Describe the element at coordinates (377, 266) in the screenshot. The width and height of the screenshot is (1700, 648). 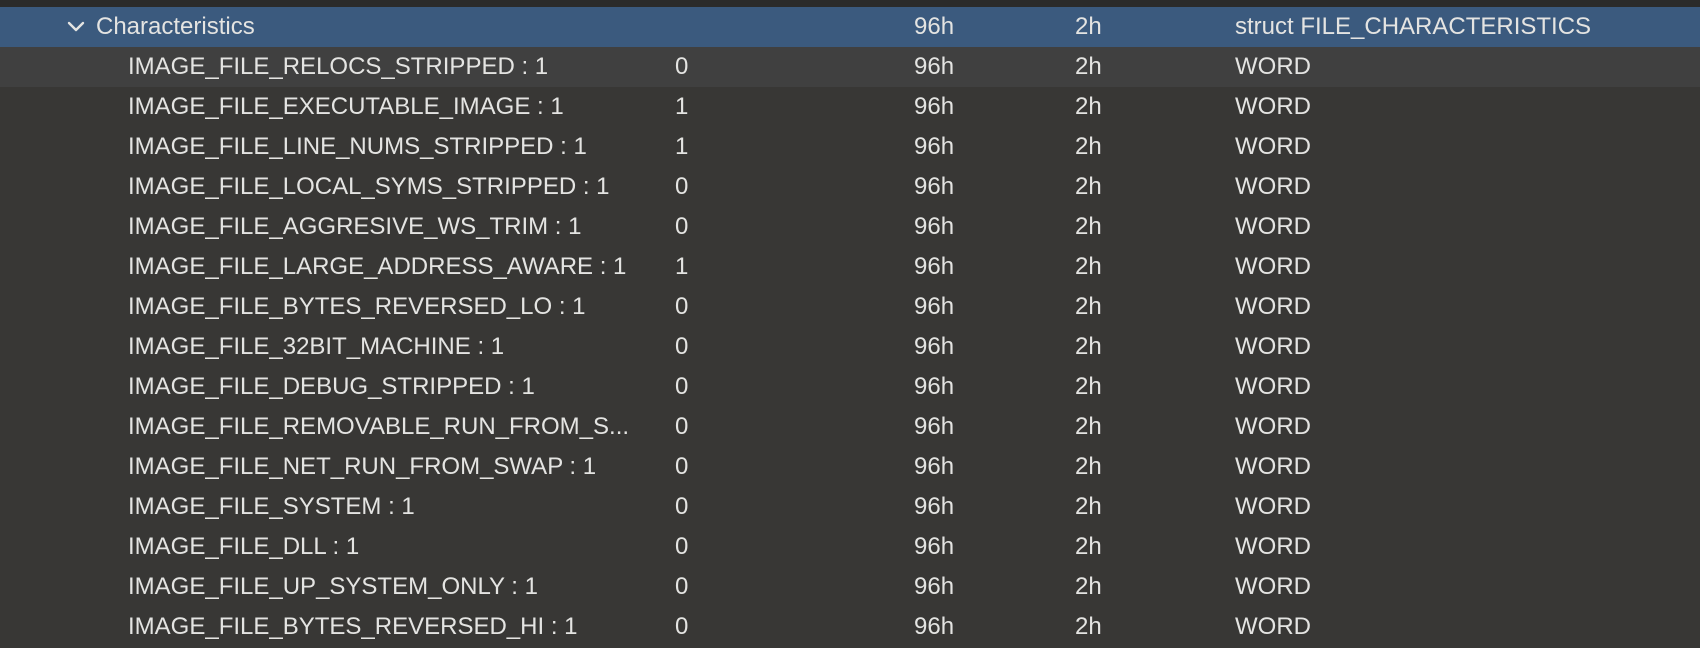
I see `field-name: IMAGE_FILE_LARGE_ADDRESS_AWARE : 1` at that location.